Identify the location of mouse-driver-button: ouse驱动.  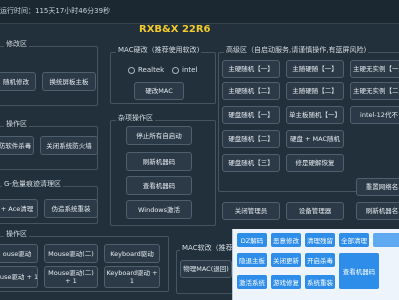
(19, 253).